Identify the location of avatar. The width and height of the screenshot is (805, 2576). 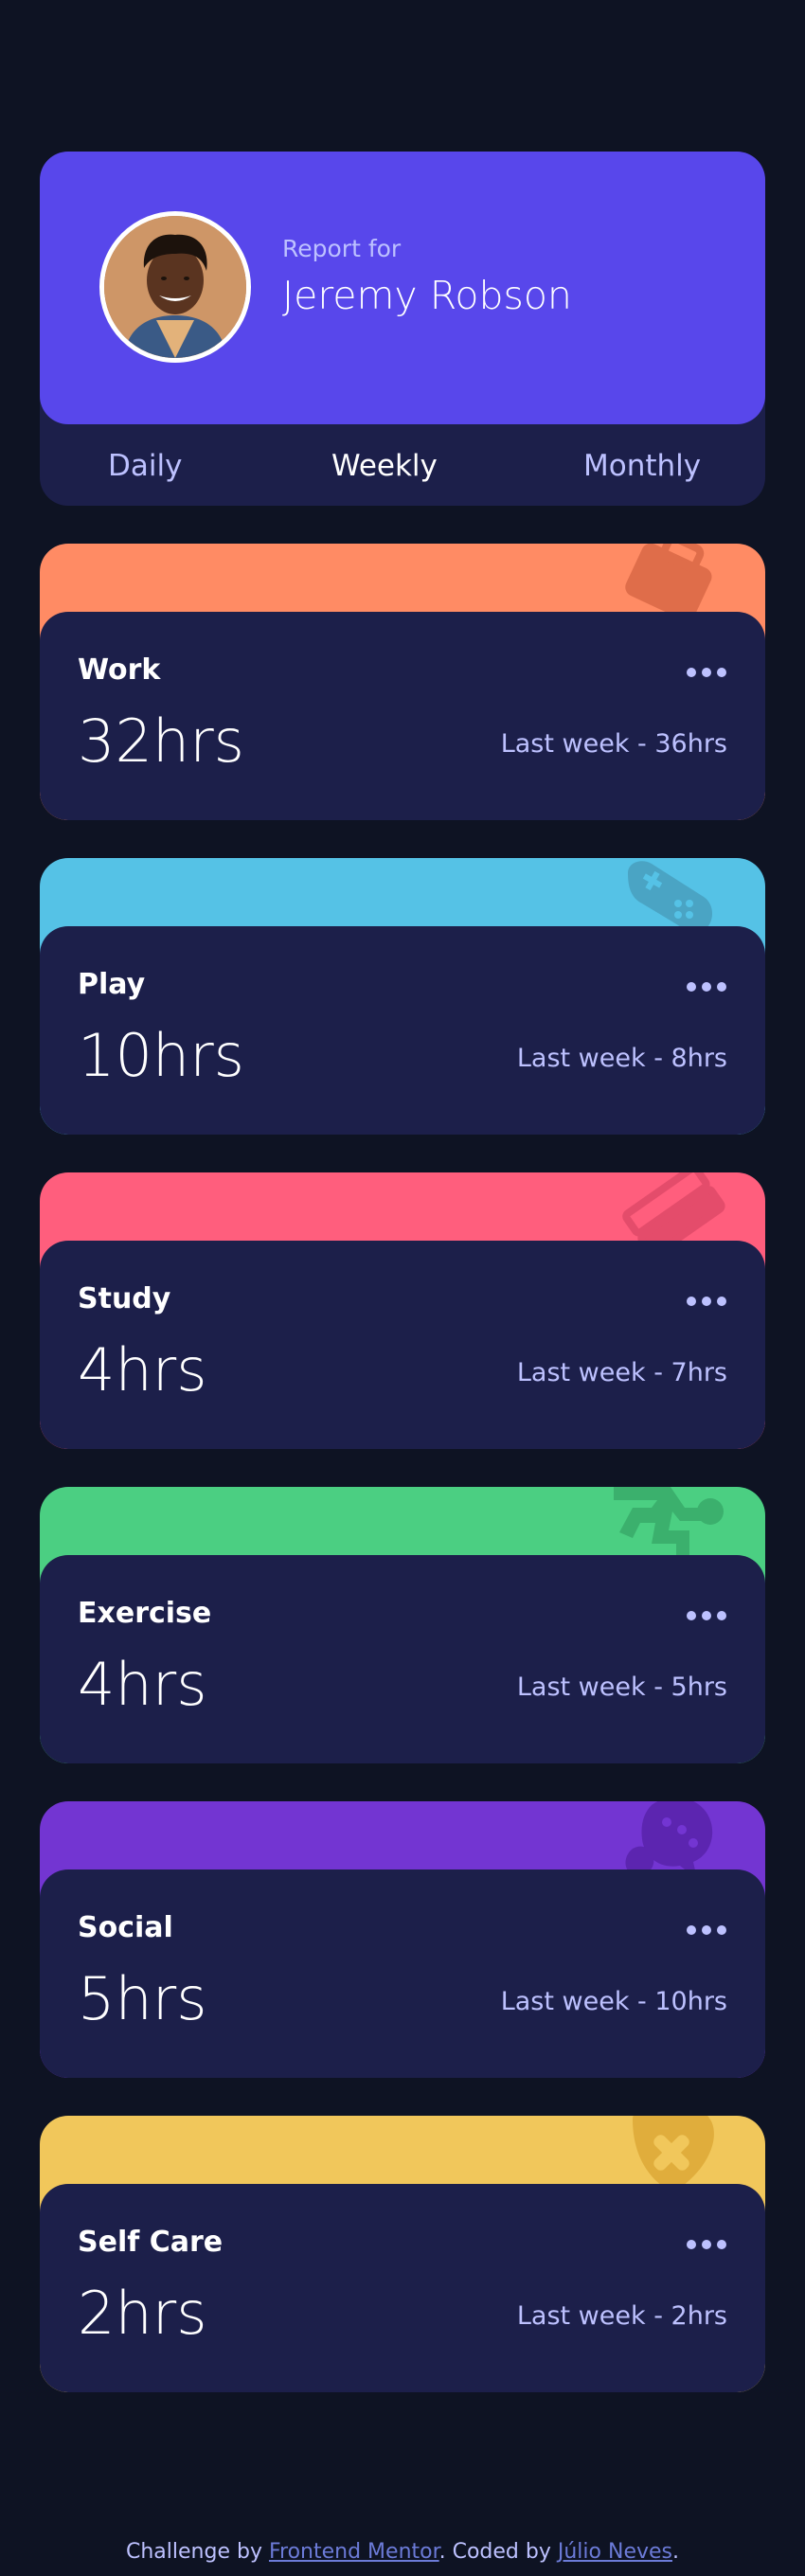
(175, 287).